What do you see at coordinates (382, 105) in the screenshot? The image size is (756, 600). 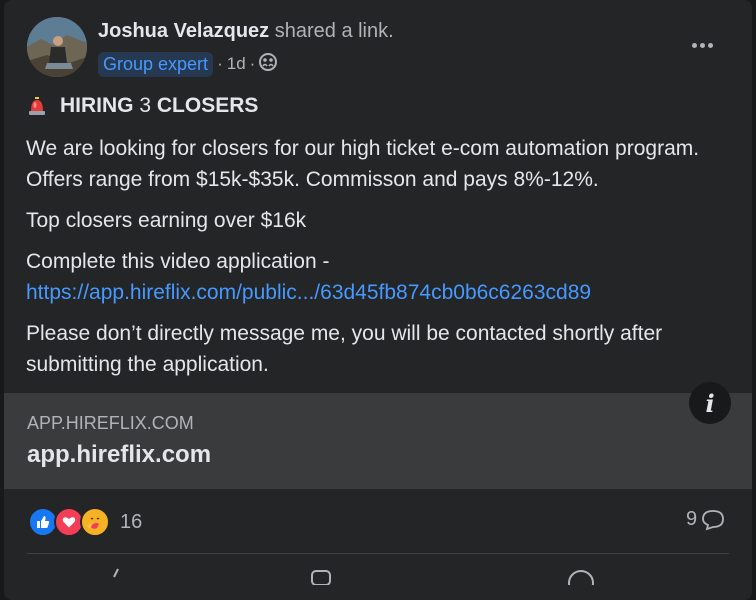 I see `post-headline: HIRING 3 CLOSERS` at bounding box center [382, 105].